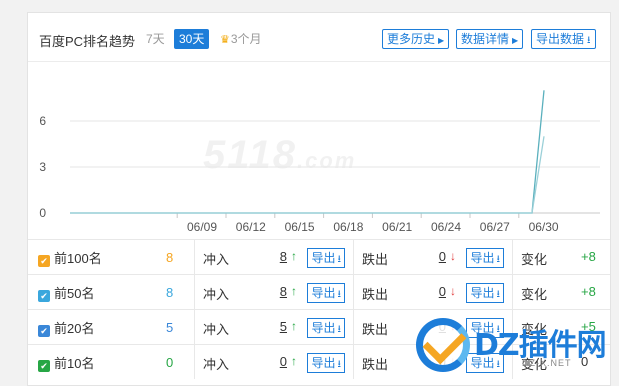  Describe the element at coordinates (397, 227) in the screenshot. I see `x-tick-label: 06/21` at that location.